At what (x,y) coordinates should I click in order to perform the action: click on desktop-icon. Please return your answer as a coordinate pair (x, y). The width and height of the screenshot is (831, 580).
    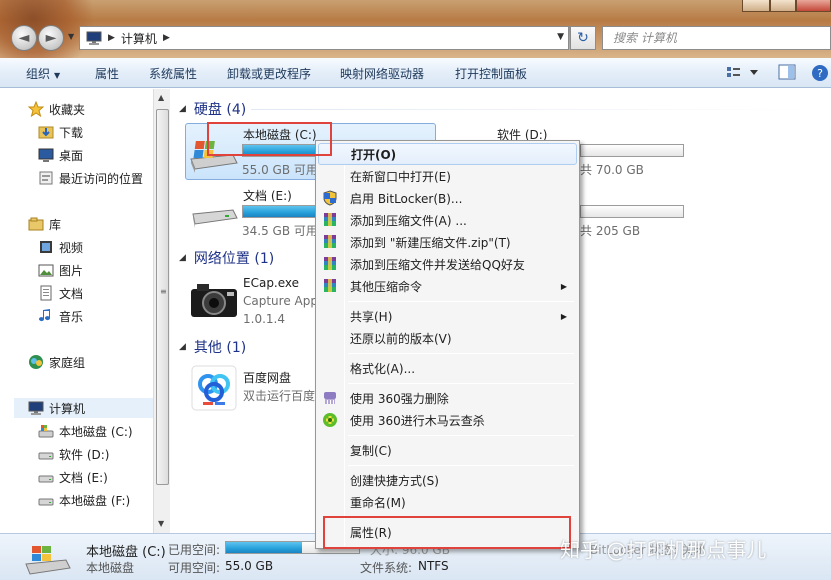
    Looking at the image, I should click on (46, 155).